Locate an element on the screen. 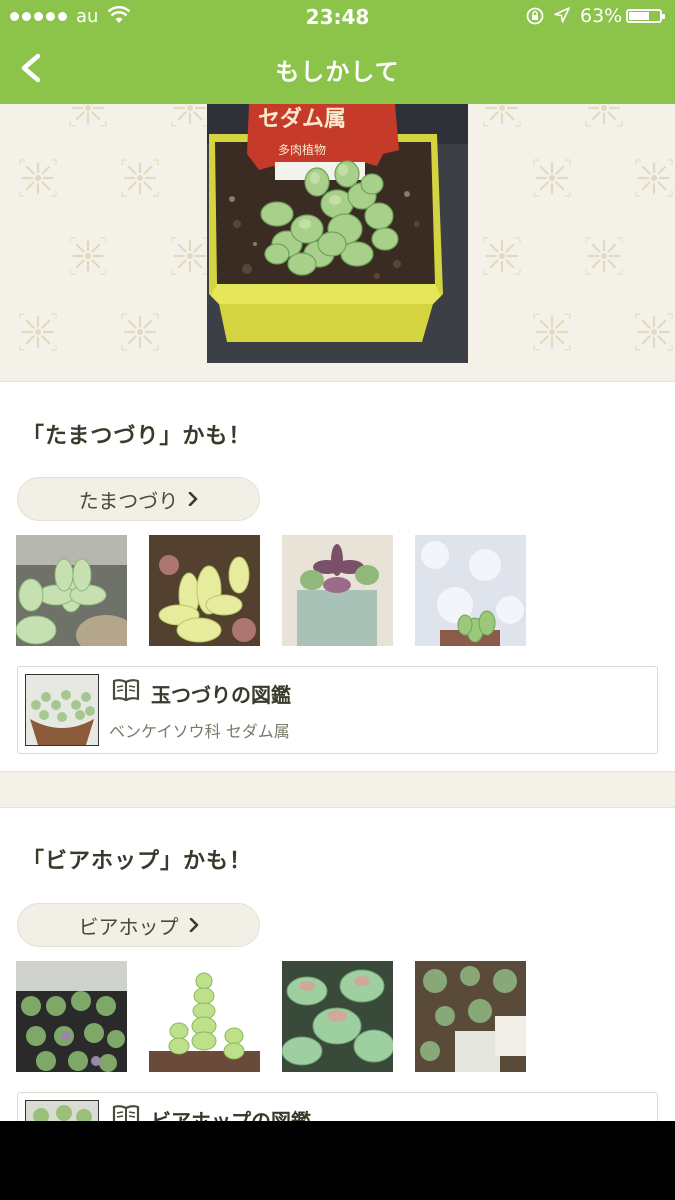 The height and width of the screenshot is (1200, 675). plant-name-label: たまつづり is located at coordinates (128, 500).